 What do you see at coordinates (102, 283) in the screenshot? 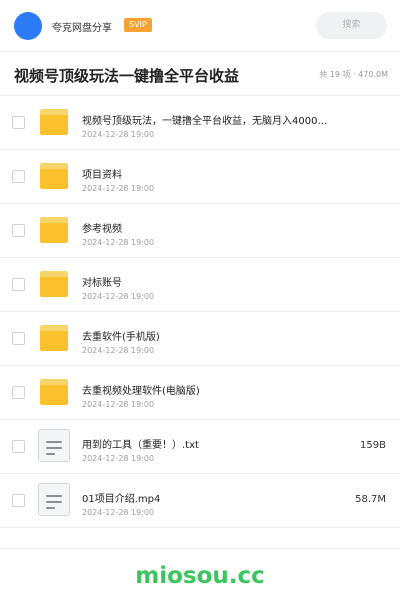
I see `item-name: 对标账号` at bounding box center [102, 283].